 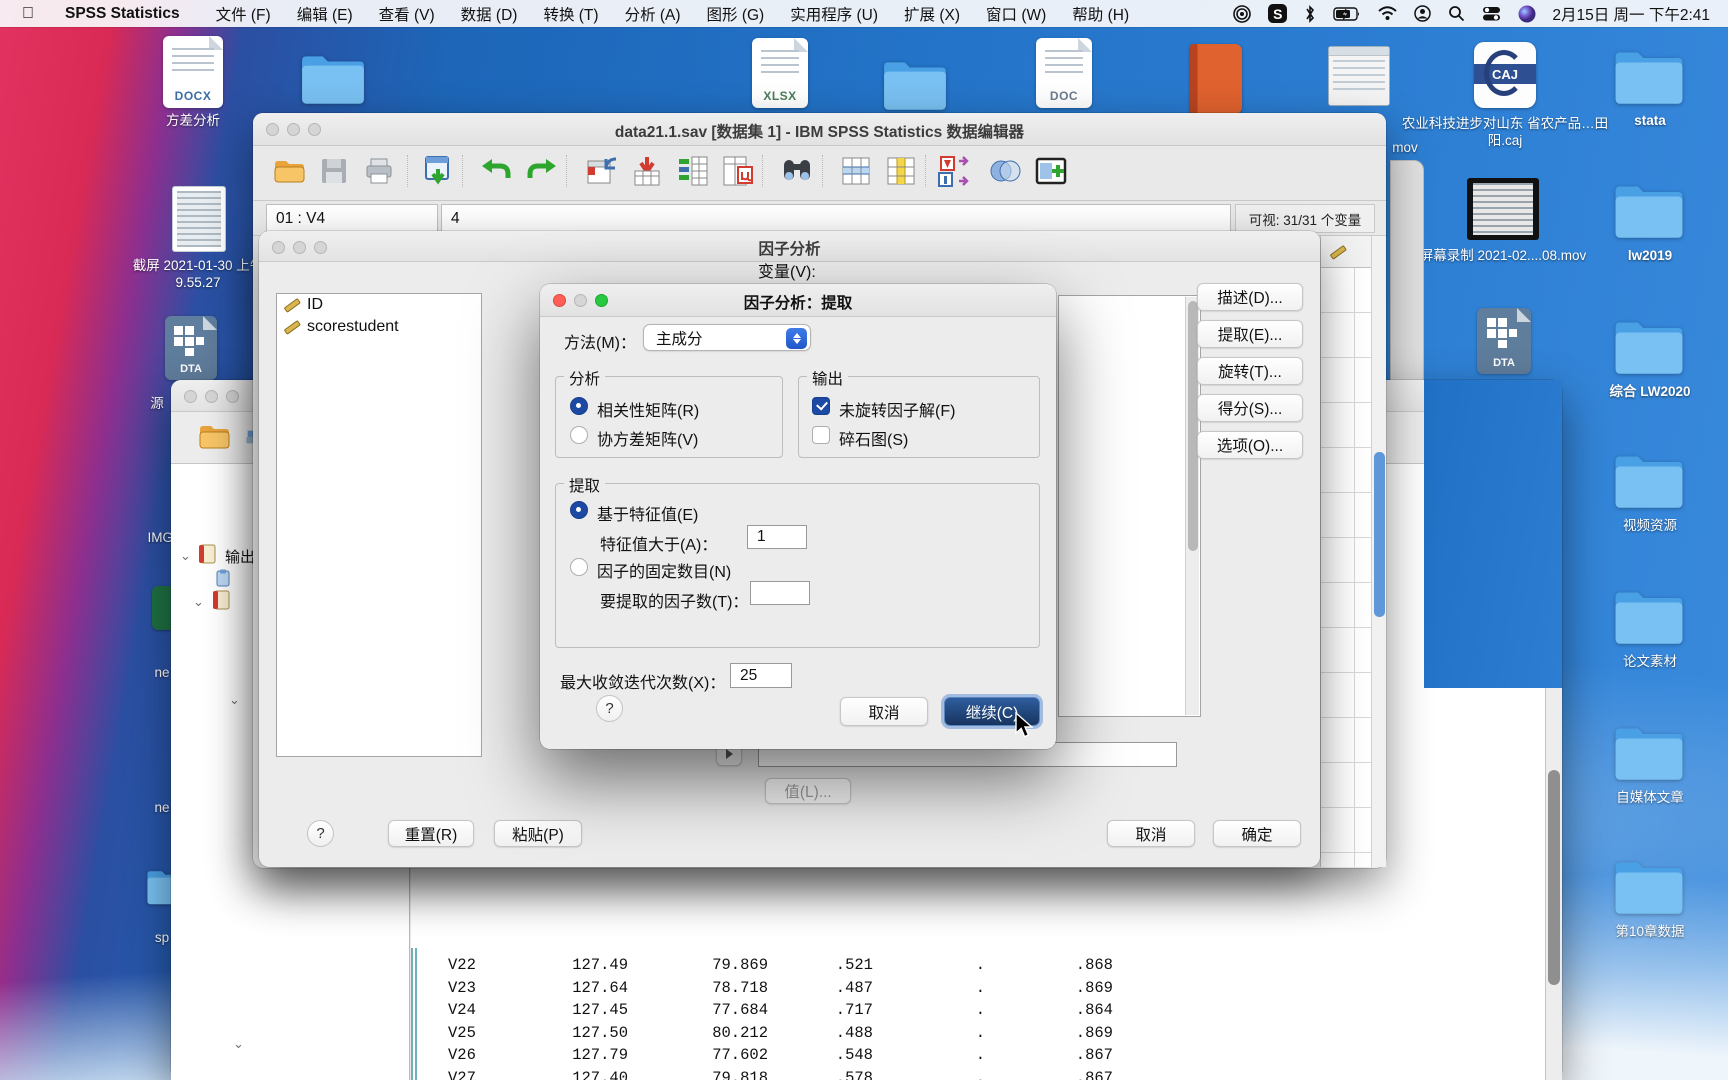 I want to click on correlation-matrix-label: 相关性矩阵(R), so click(x=648, y=409).